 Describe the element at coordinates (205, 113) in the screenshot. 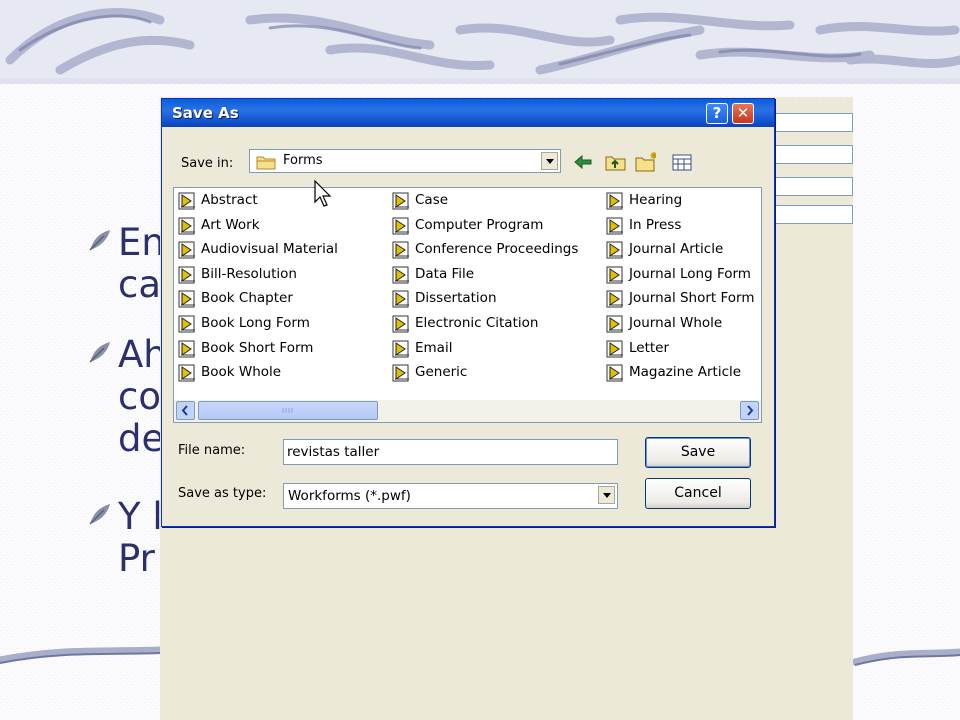

I see `dialog-title: Save As` at that location.